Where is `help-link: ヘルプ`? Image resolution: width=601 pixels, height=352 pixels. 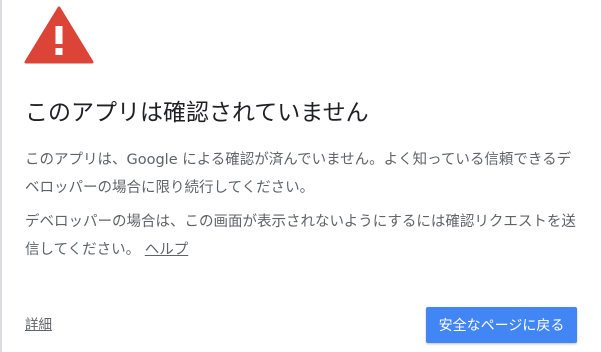
help-link: ヘルプ is located at coordinates (167, 250).